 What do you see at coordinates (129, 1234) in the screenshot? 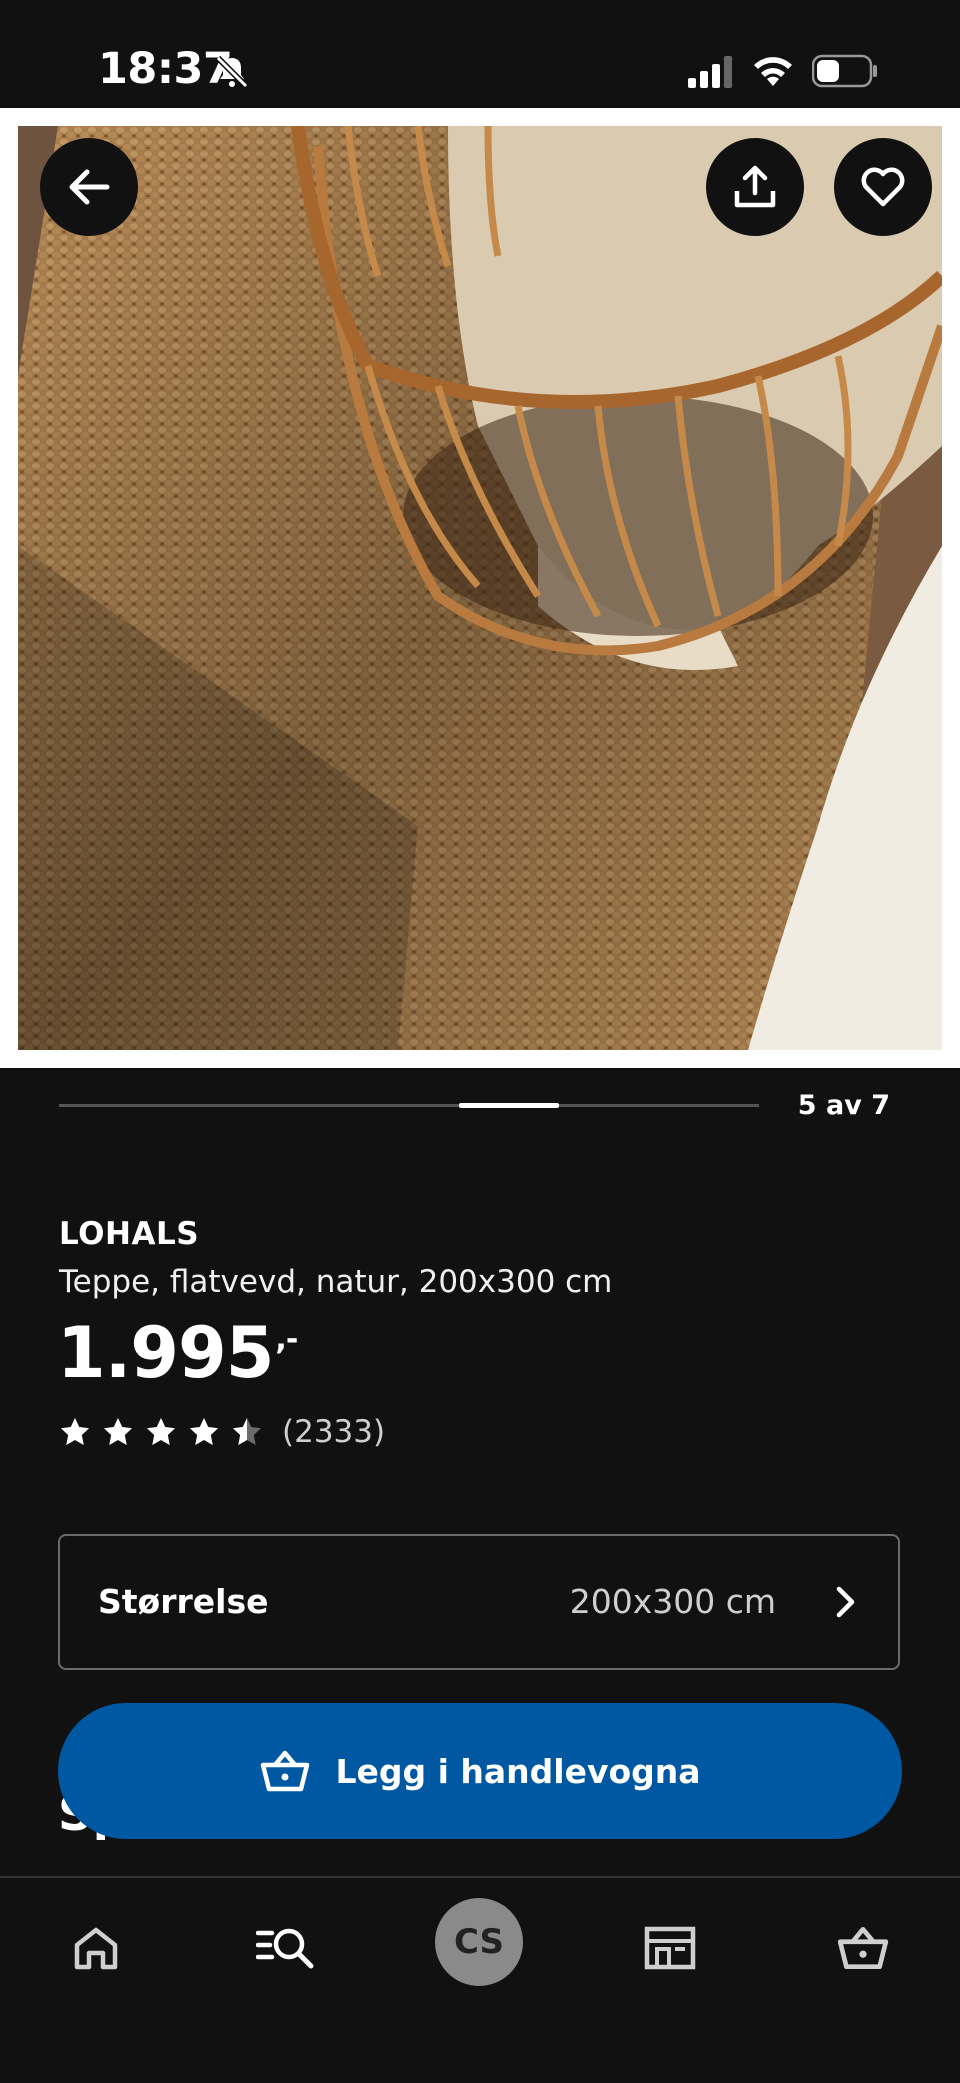
I see `product-brand: LOHALS` at bounding box center [129, 1234].